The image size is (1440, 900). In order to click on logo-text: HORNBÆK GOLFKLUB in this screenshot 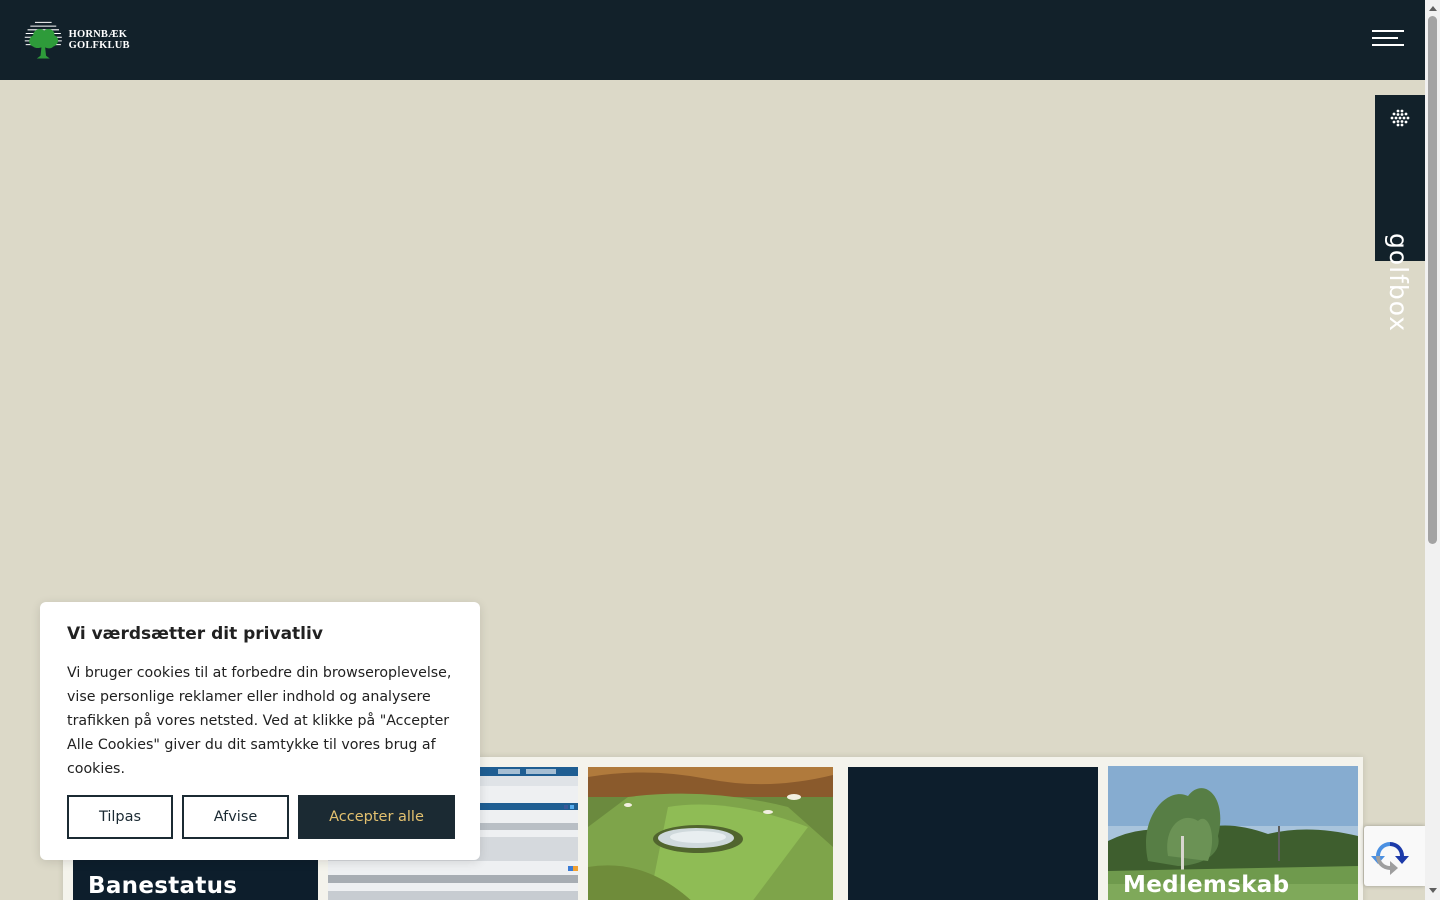, I will do `click(99, 40)`.